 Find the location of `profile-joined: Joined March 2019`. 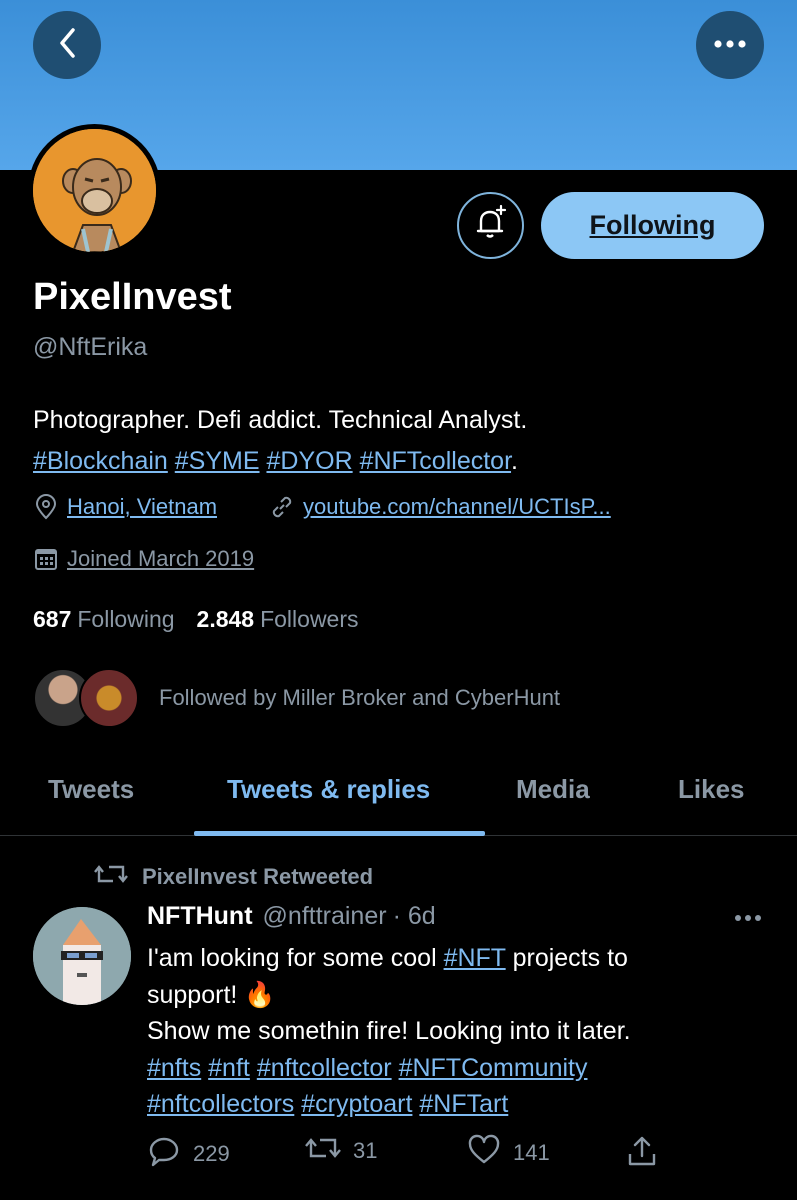

profile-joined: Joined March 2019 is located at coordinates (143, 559).